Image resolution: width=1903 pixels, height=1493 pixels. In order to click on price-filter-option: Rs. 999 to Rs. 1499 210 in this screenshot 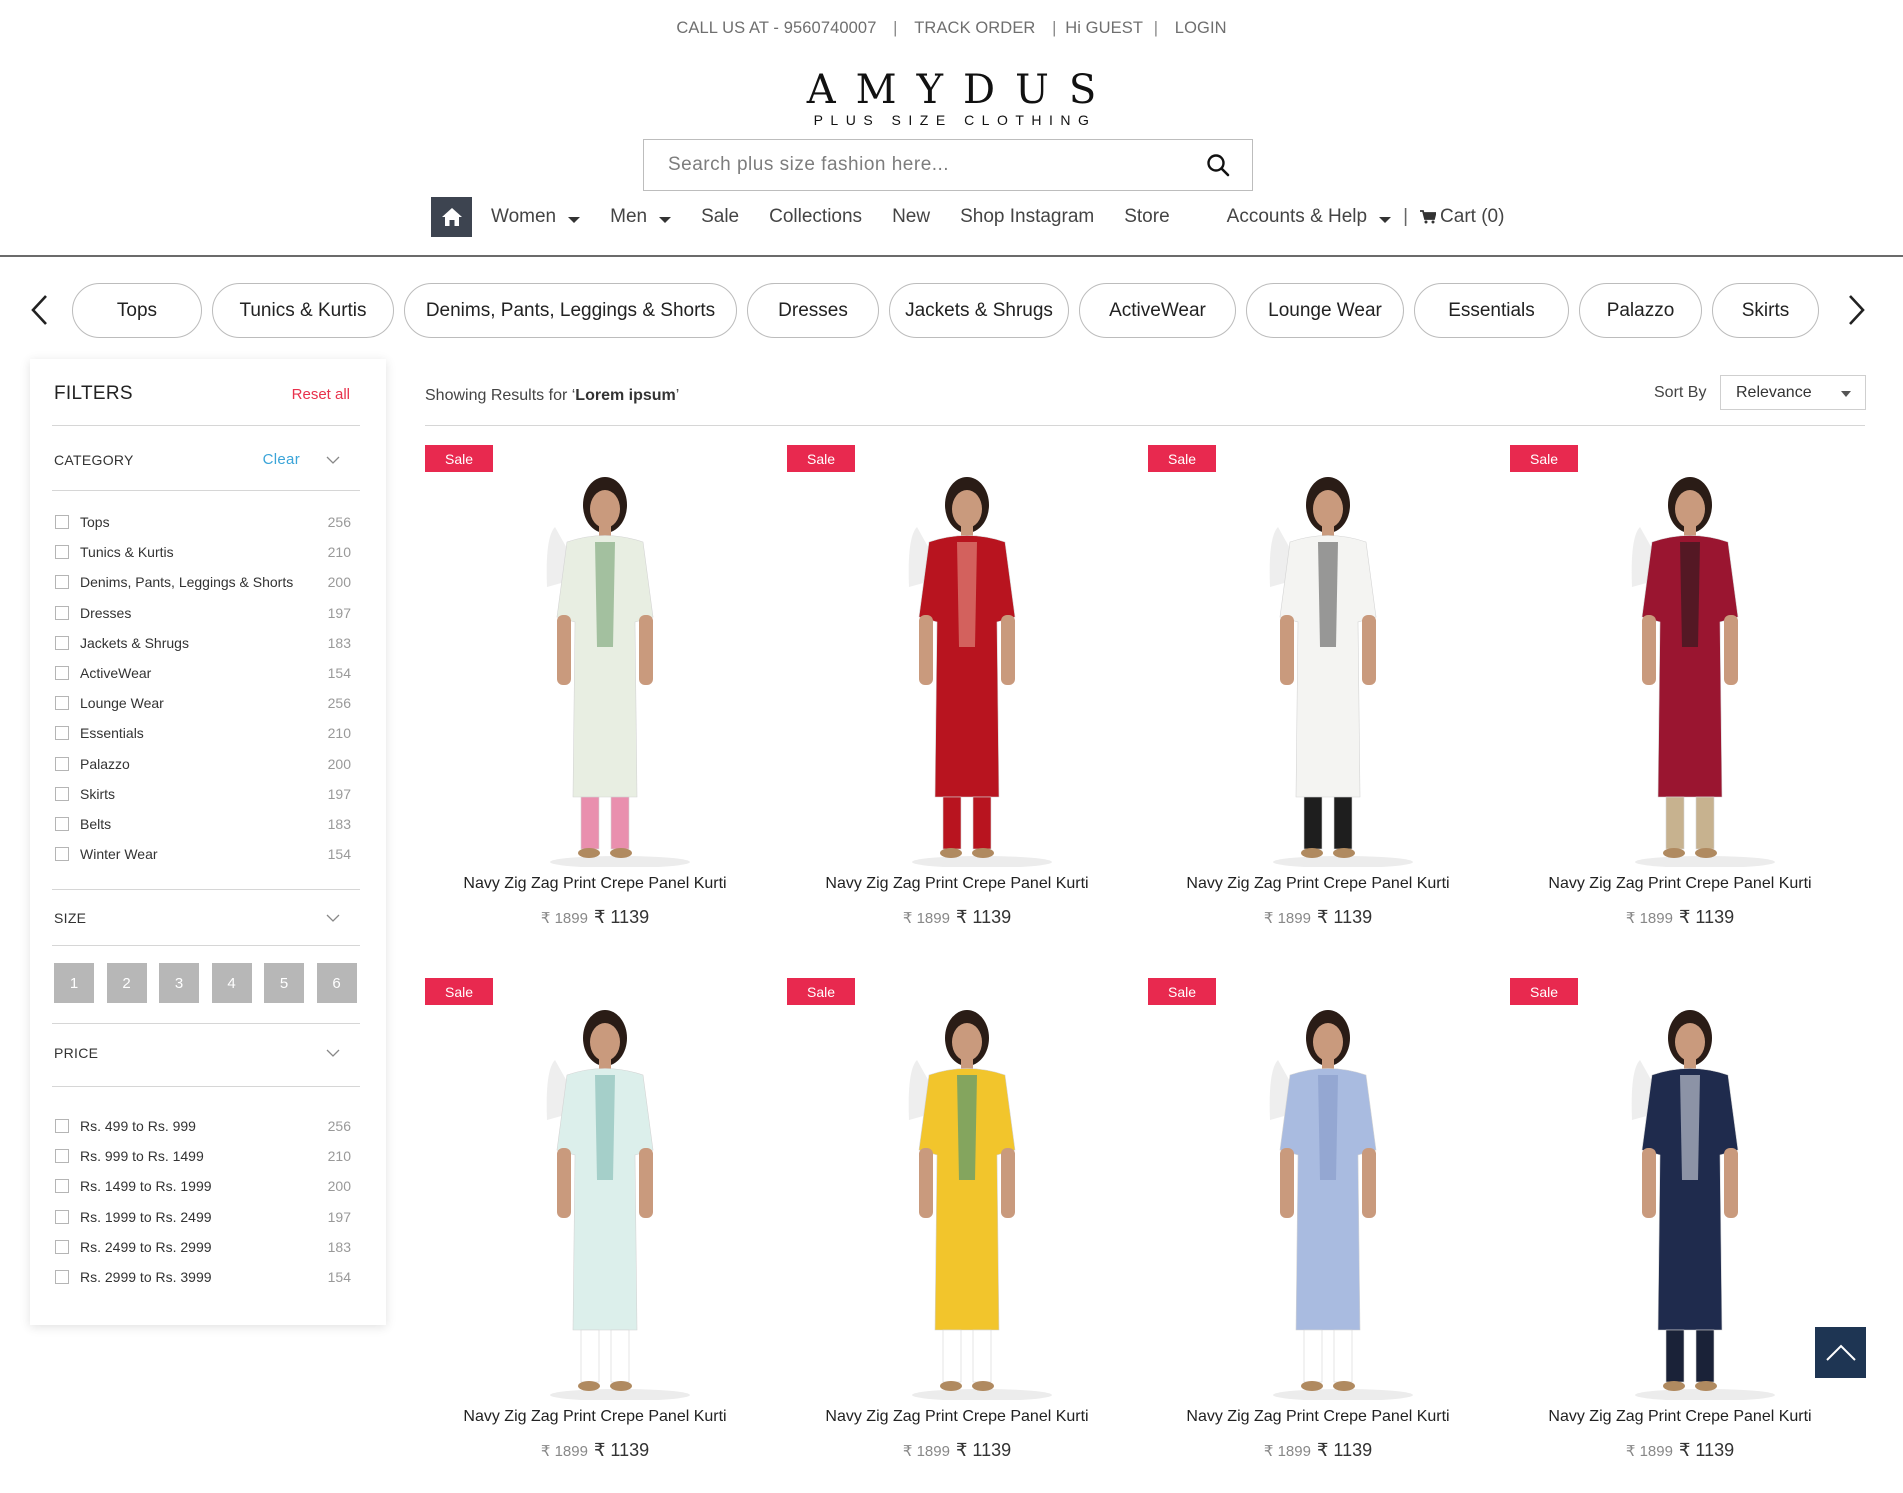, I will do `click(203, 1156)`.